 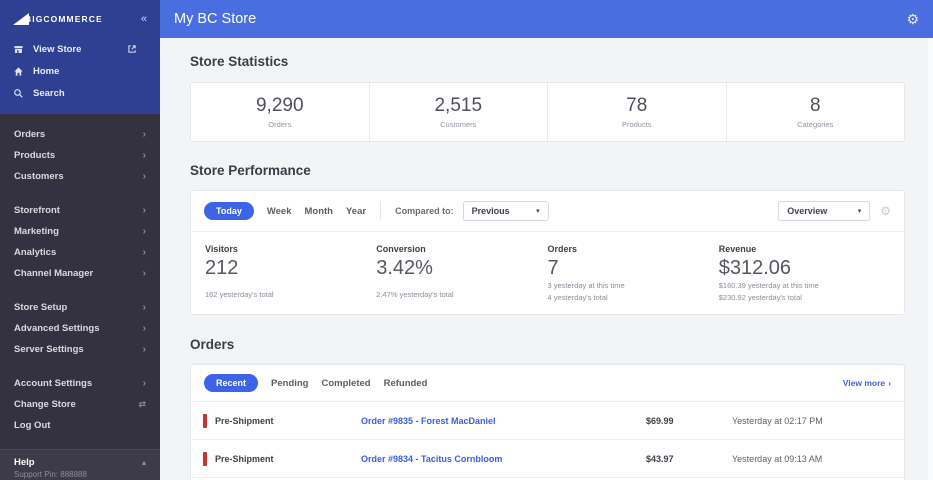 I want to click on sidebar-item-orders: Orders ›, so click(x=80, y=134).